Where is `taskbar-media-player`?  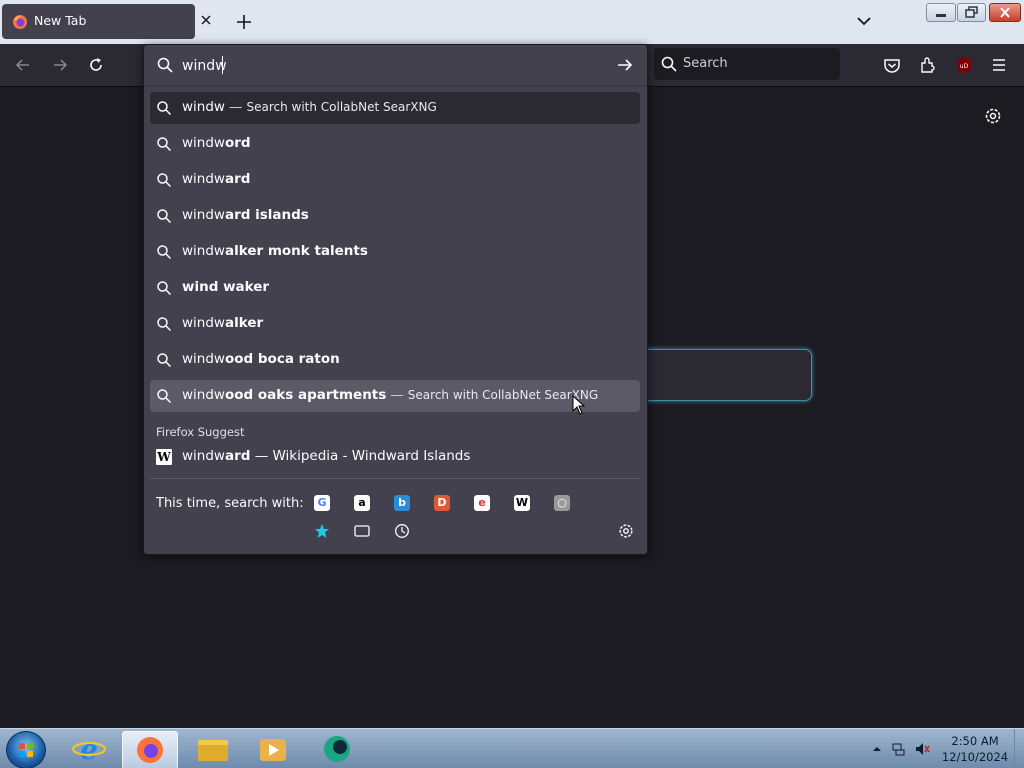 taskbar-media-player is located at coordinates (273, 749).